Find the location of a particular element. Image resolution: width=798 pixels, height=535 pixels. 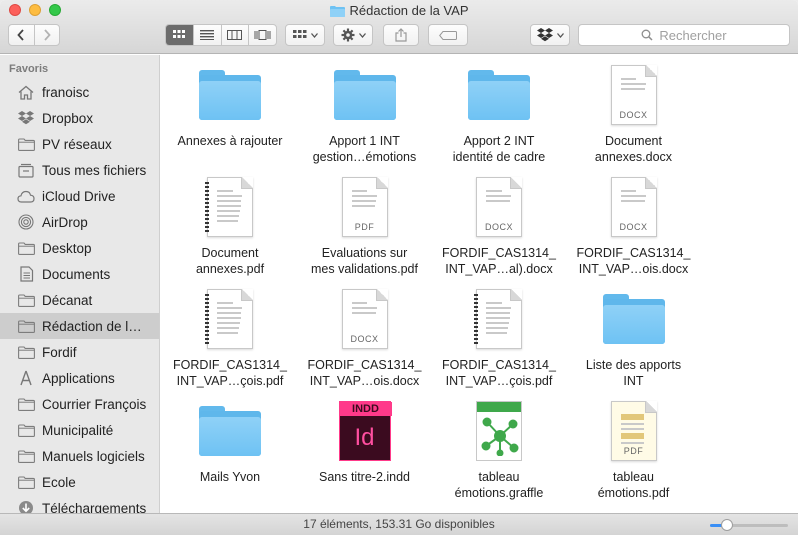

view-mode-control is located at coordinates (221, 35).